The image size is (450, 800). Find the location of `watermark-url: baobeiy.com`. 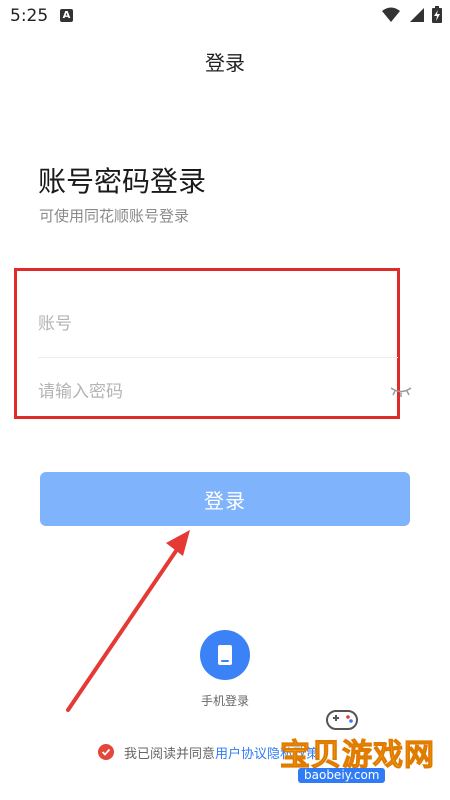

watermark-url: baobeiy.com is located at coordinates (342, 775).